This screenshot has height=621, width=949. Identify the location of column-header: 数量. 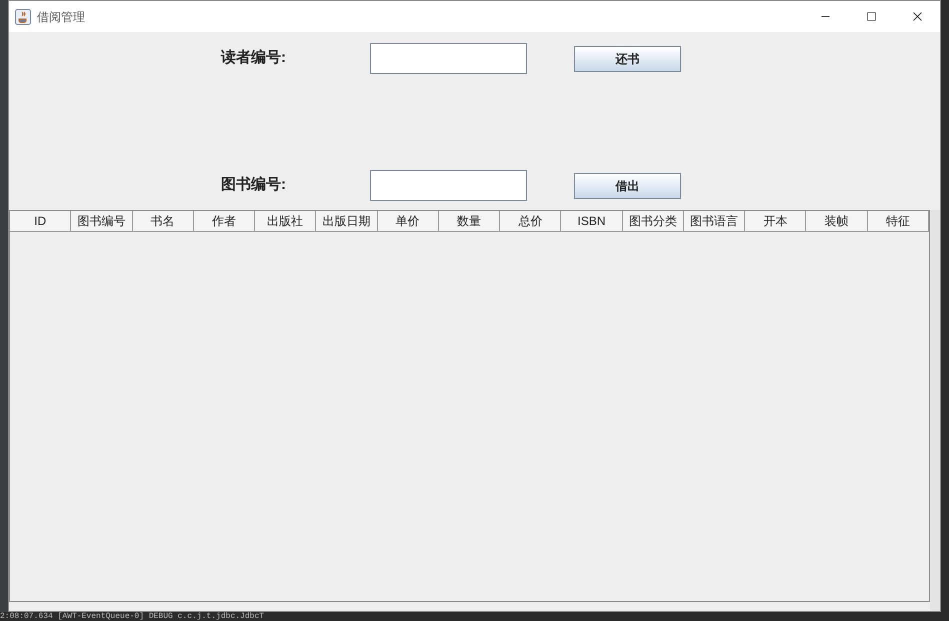
(469, 221).